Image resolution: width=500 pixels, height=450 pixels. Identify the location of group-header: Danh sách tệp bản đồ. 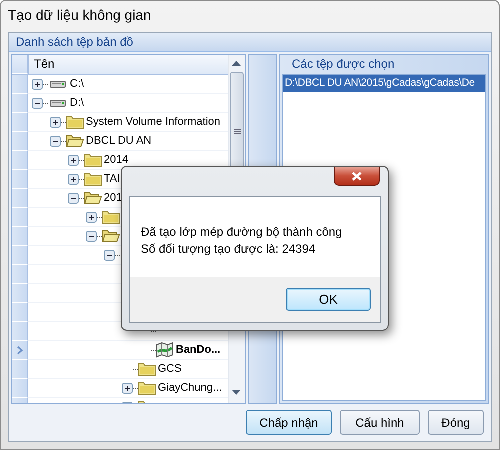
(250, 42).